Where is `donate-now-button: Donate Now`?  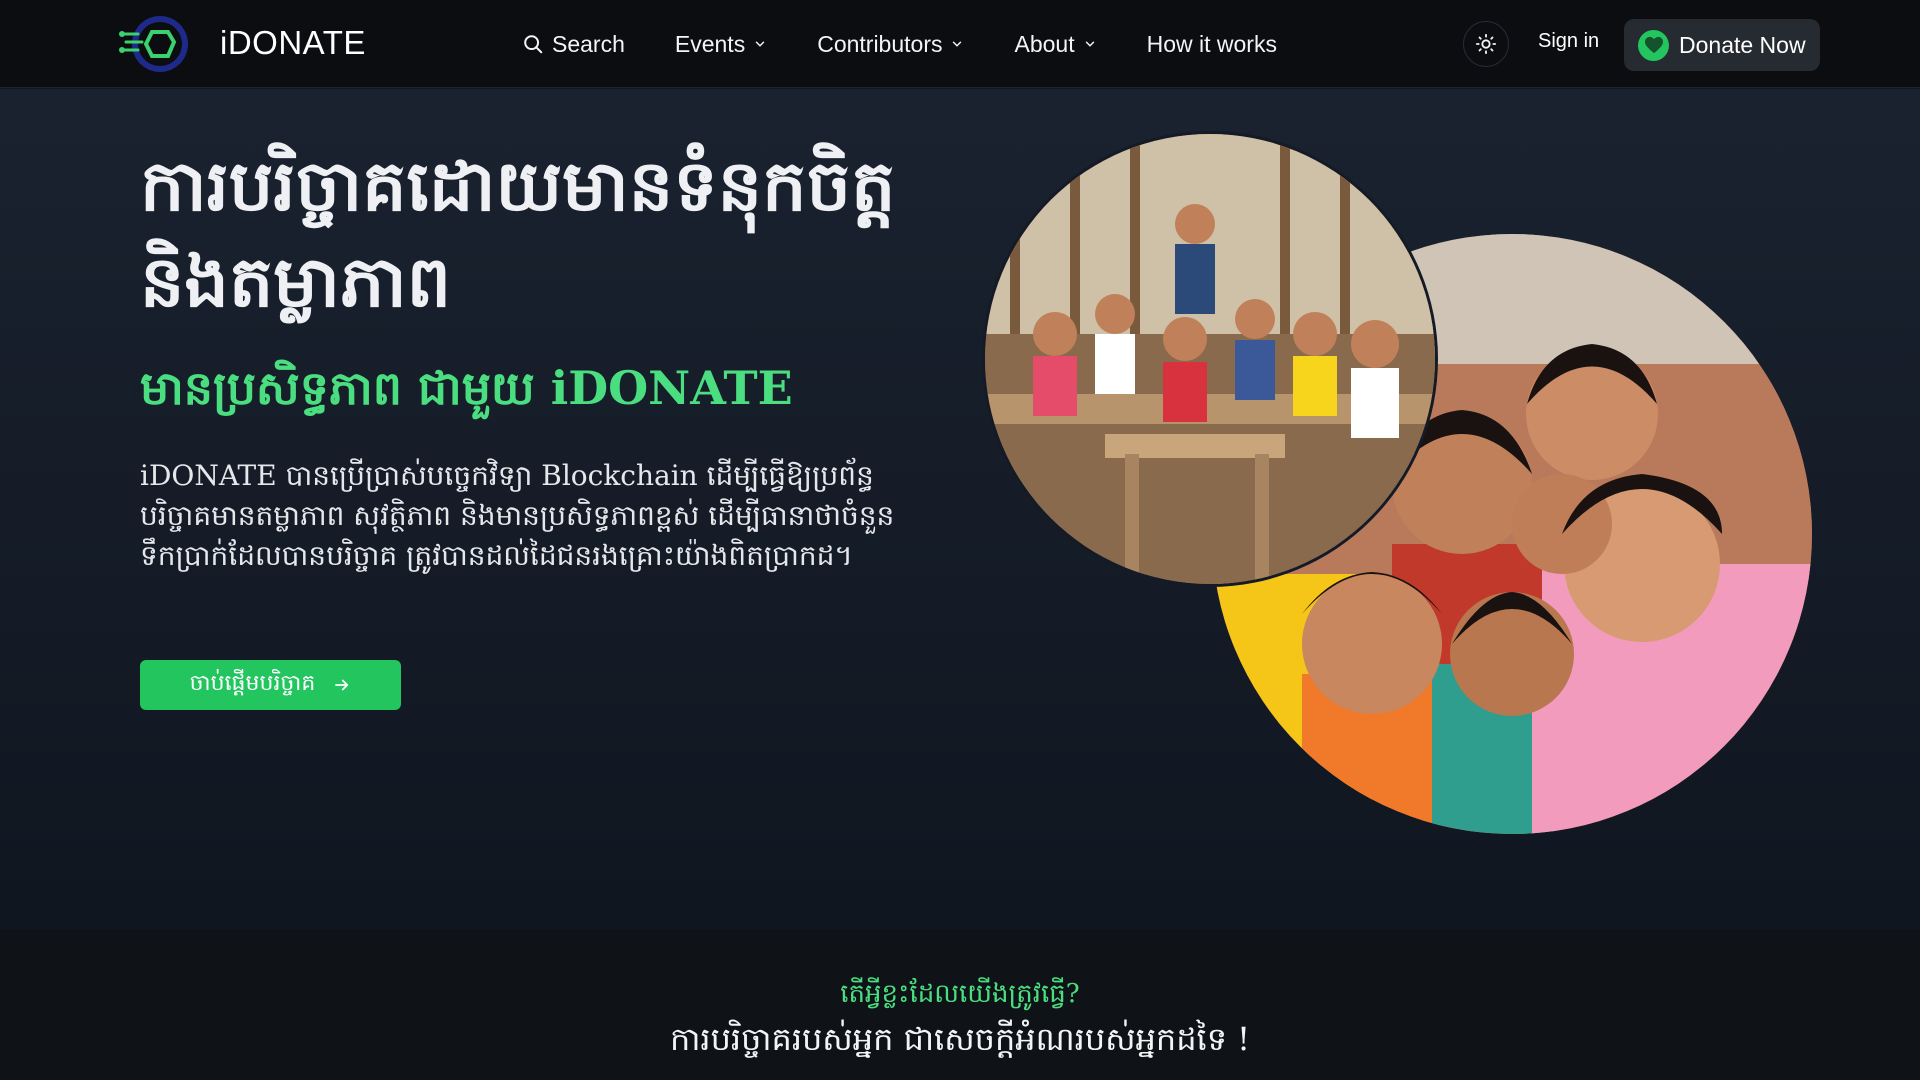 donate-now-button: Donate Now is located at coordinates (1722, 45).